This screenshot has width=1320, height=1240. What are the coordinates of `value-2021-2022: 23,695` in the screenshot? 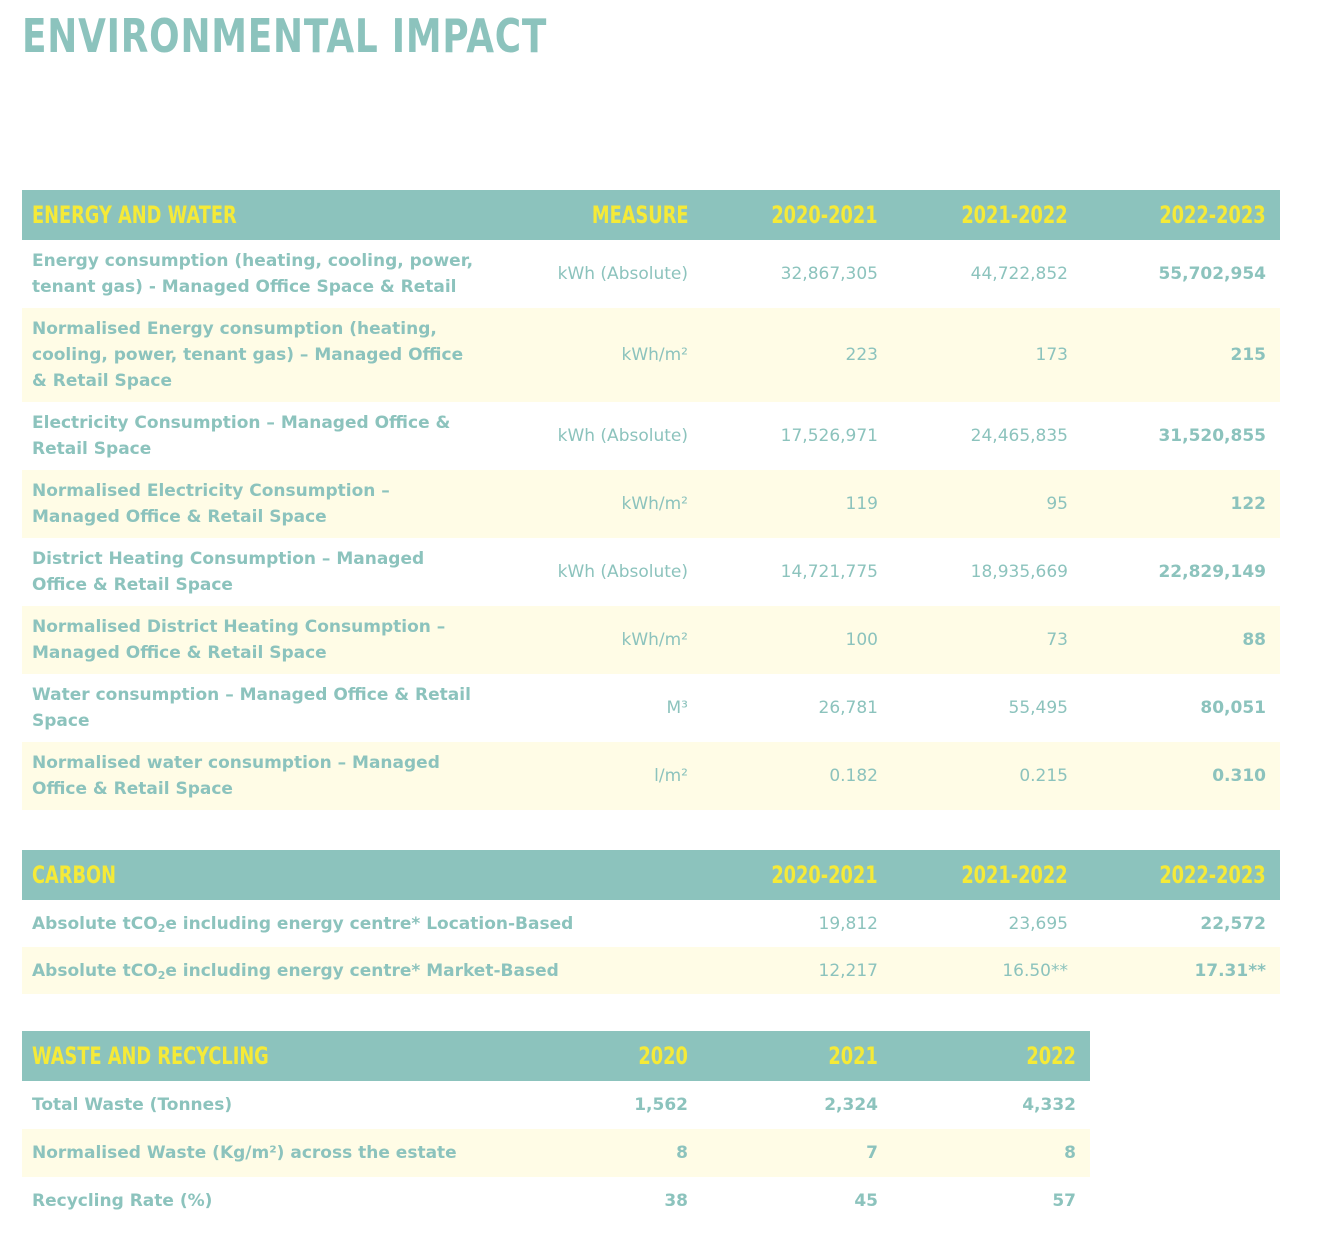 It's located at (1038, 923).